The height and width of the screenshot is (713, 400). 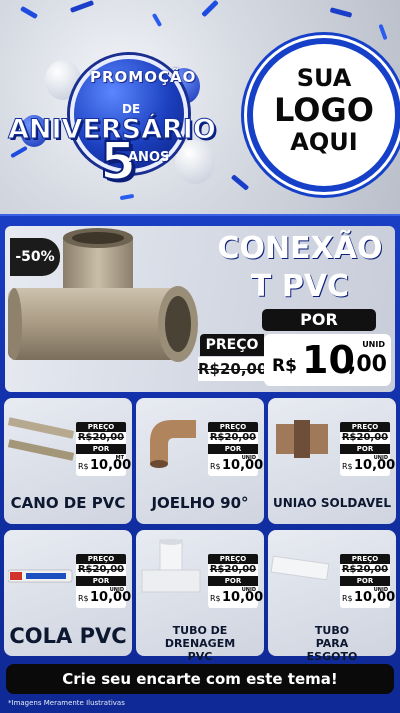 What do you see at coordinates (35, 257) in the screenshot?
I see `discount-badge: -50%` at bounding box center [35, 257].